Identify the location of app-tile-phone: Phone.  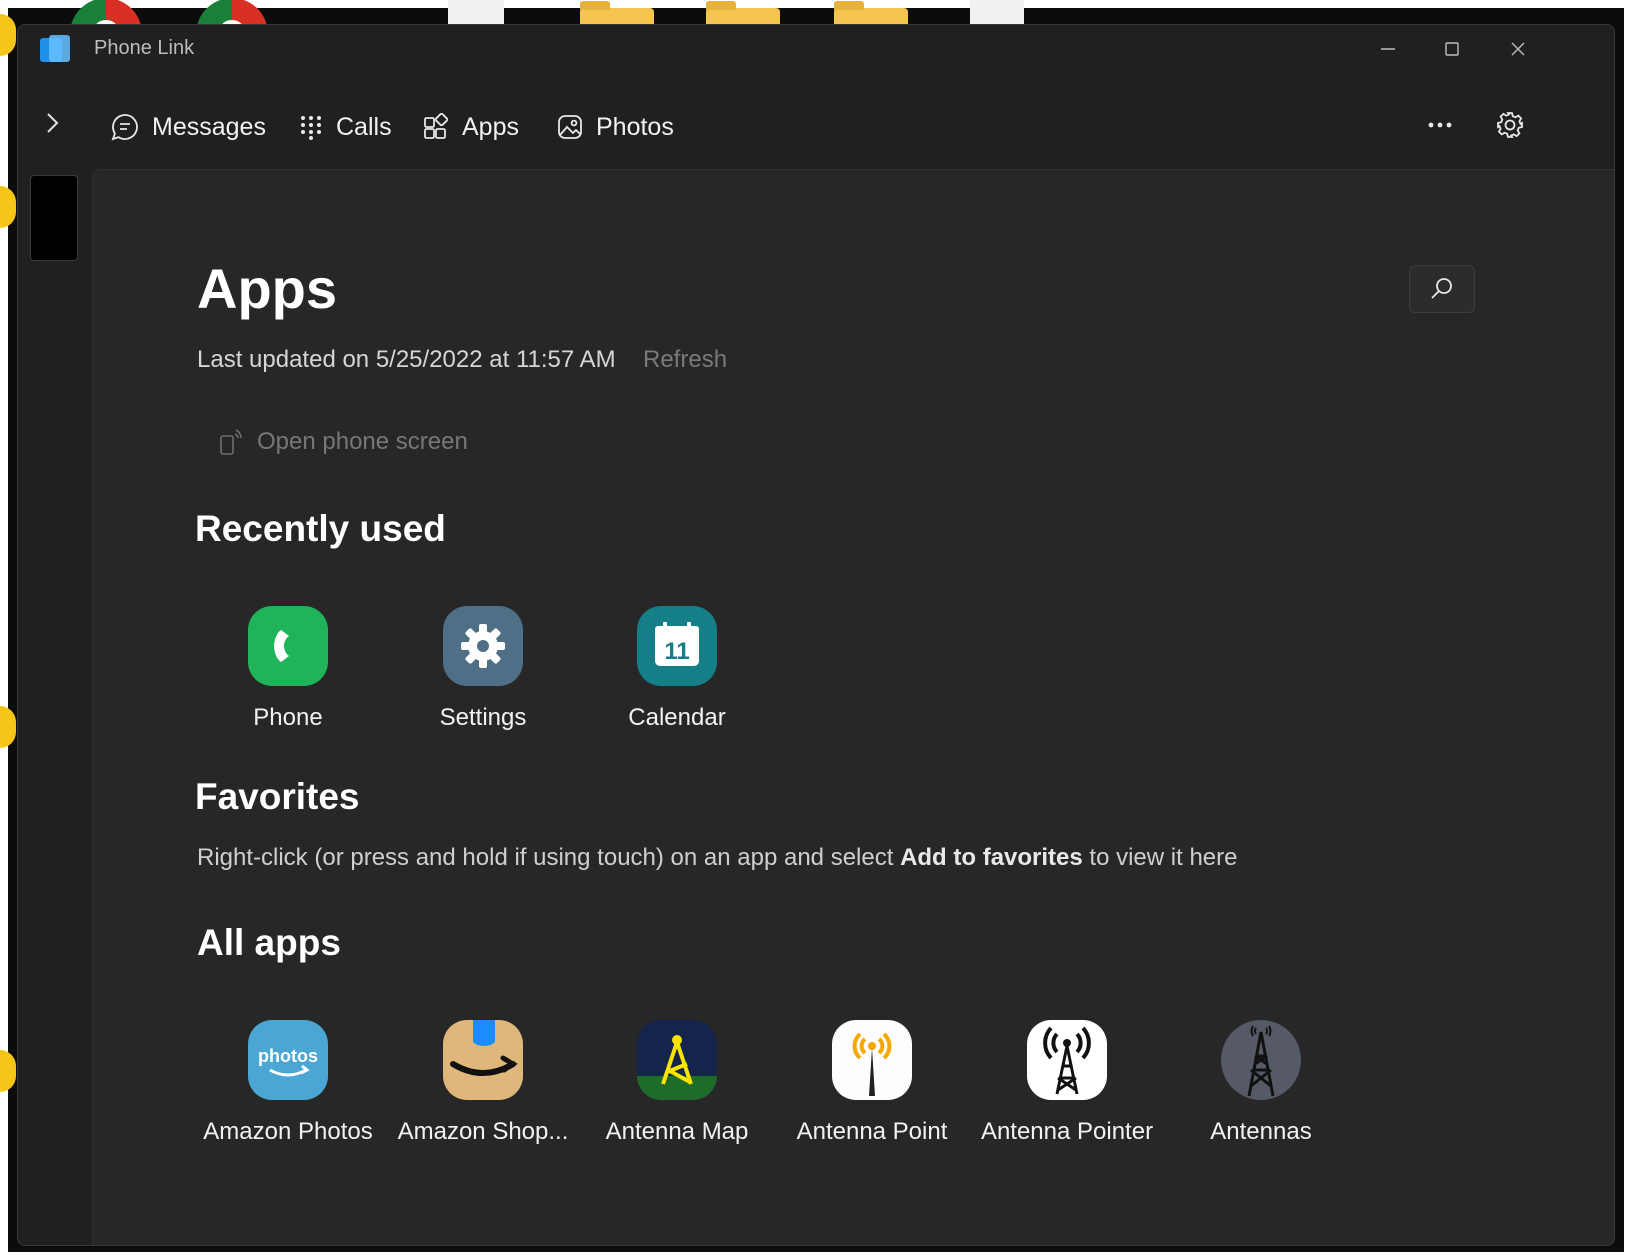
(288, 669).